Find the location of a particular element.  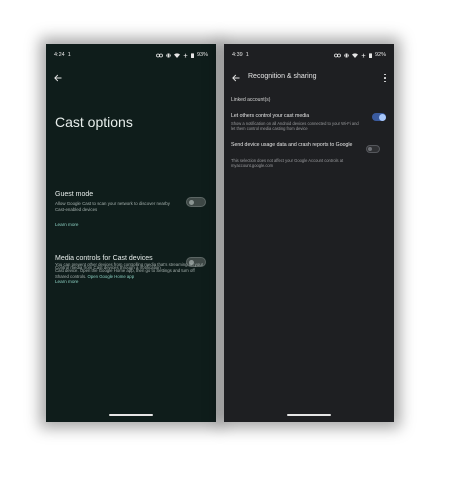

battery-level: 93% is located at coordinates (202, 55).